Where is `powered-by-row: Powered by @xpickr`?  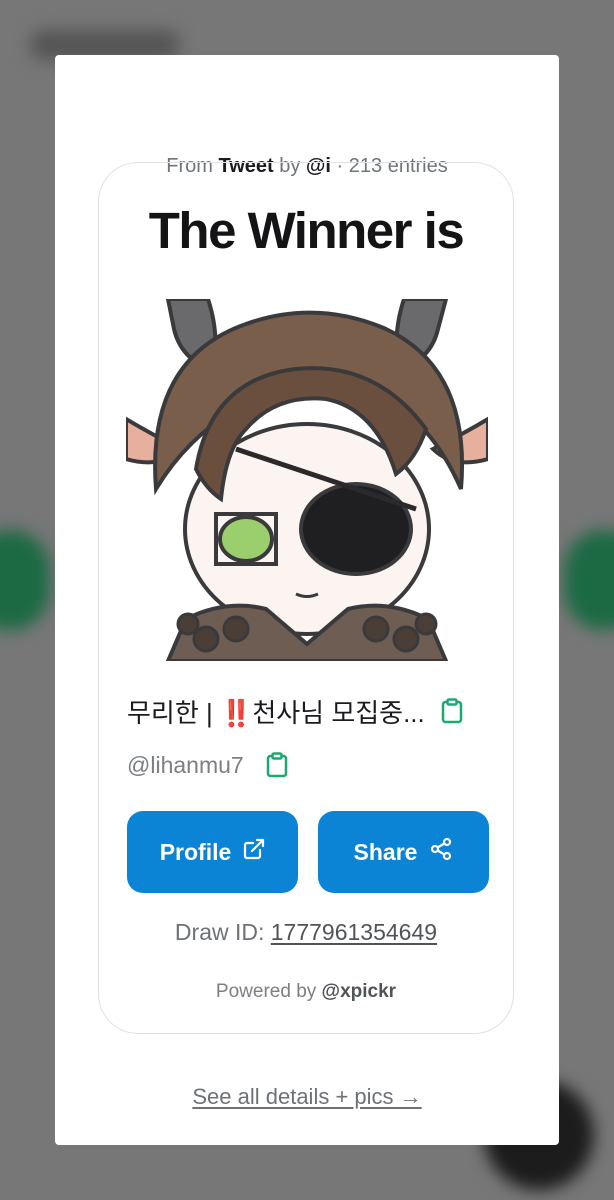 powered-by-row: Powered by @xpickr is located at coordinates (306, 992).